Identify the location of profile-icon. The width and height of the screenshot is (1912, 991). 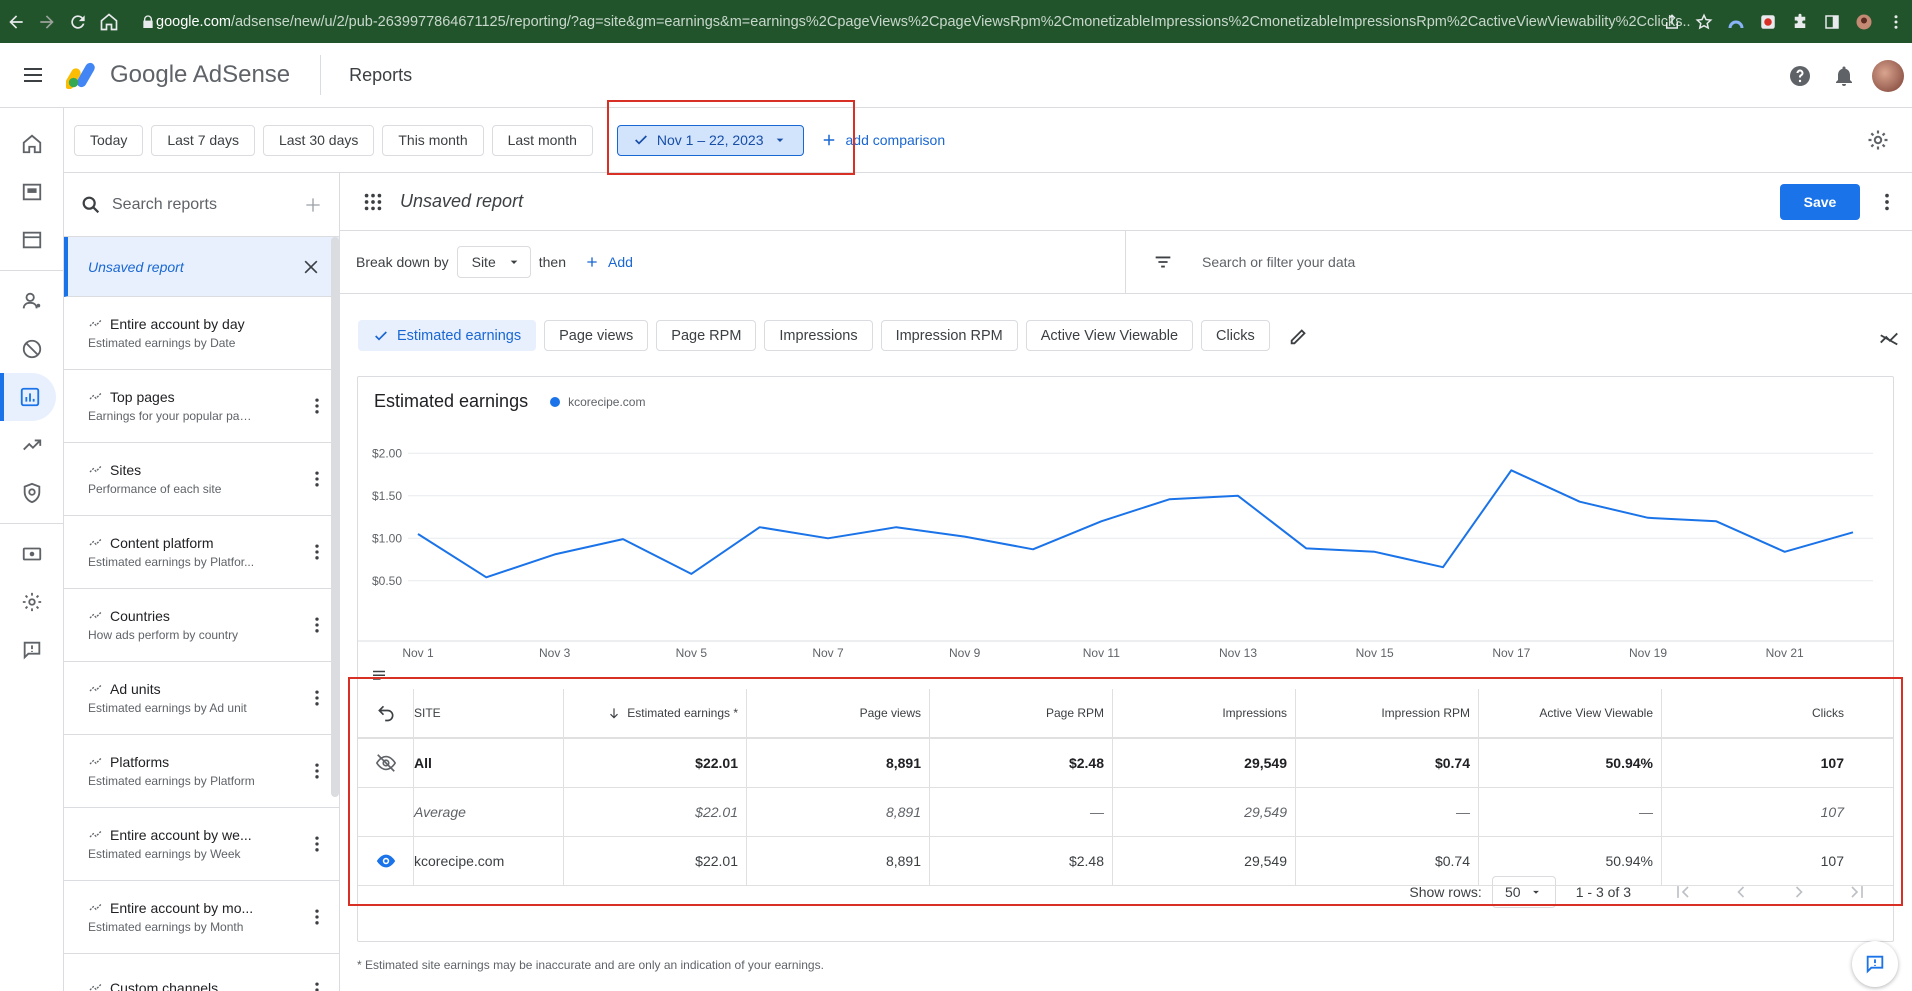
(1864, 21).